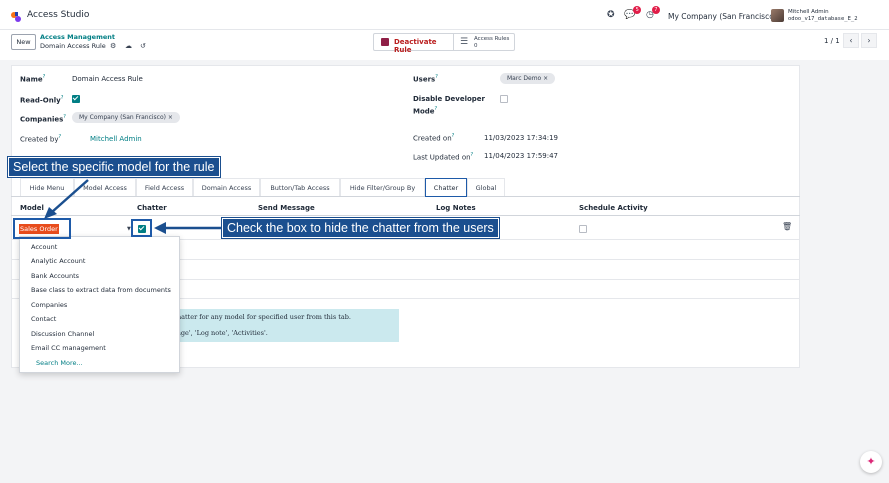 The height and width of the screenshot is (483, 889). What do you see at coordinates (160, 228) in the screenshot?
I see `arrowhead-chatter` at bounding box center [160, 228].